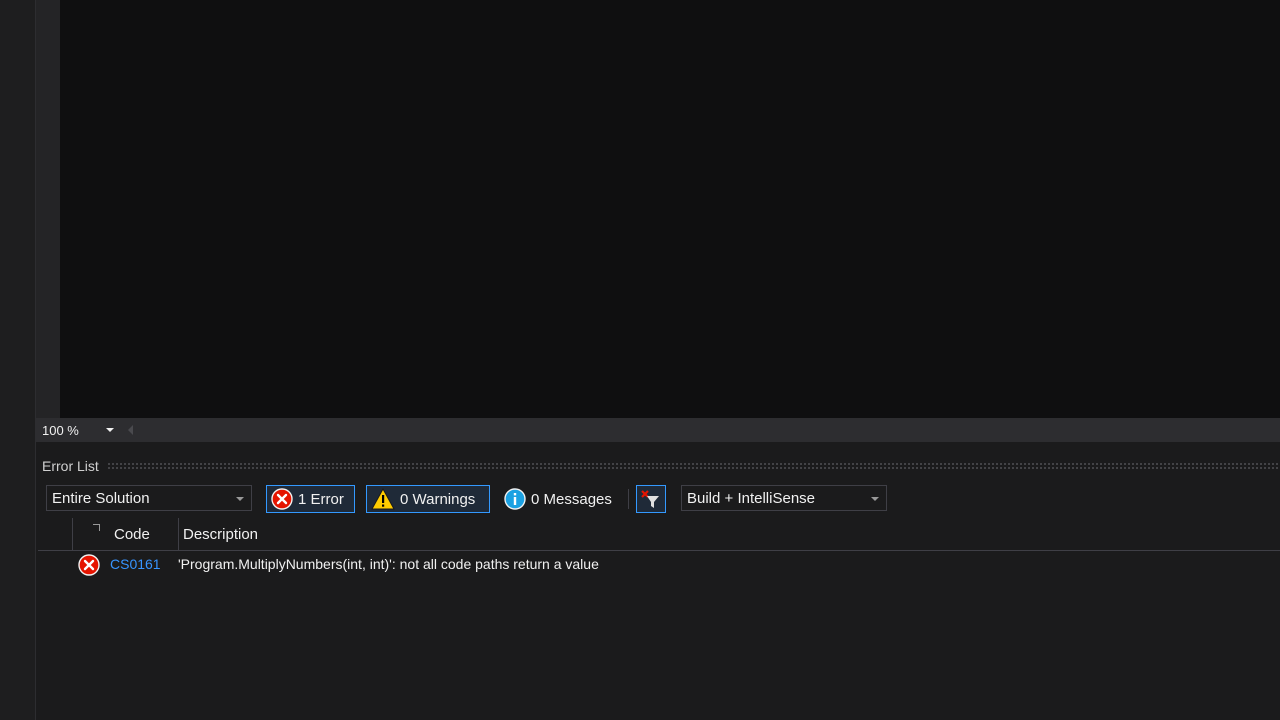  I want to click on sort-grip-icon, so click(96, 527).